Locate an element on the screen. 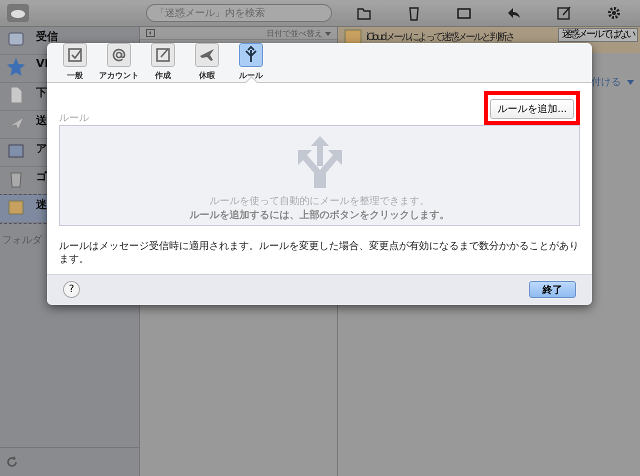 The image size is (640, 476). rules-note: ルールはメッセージ受信時に適用されます。ルールを変更した場合、変更点が有効になるまで数分かかることがあります。 is located at coordinates (319, 253).